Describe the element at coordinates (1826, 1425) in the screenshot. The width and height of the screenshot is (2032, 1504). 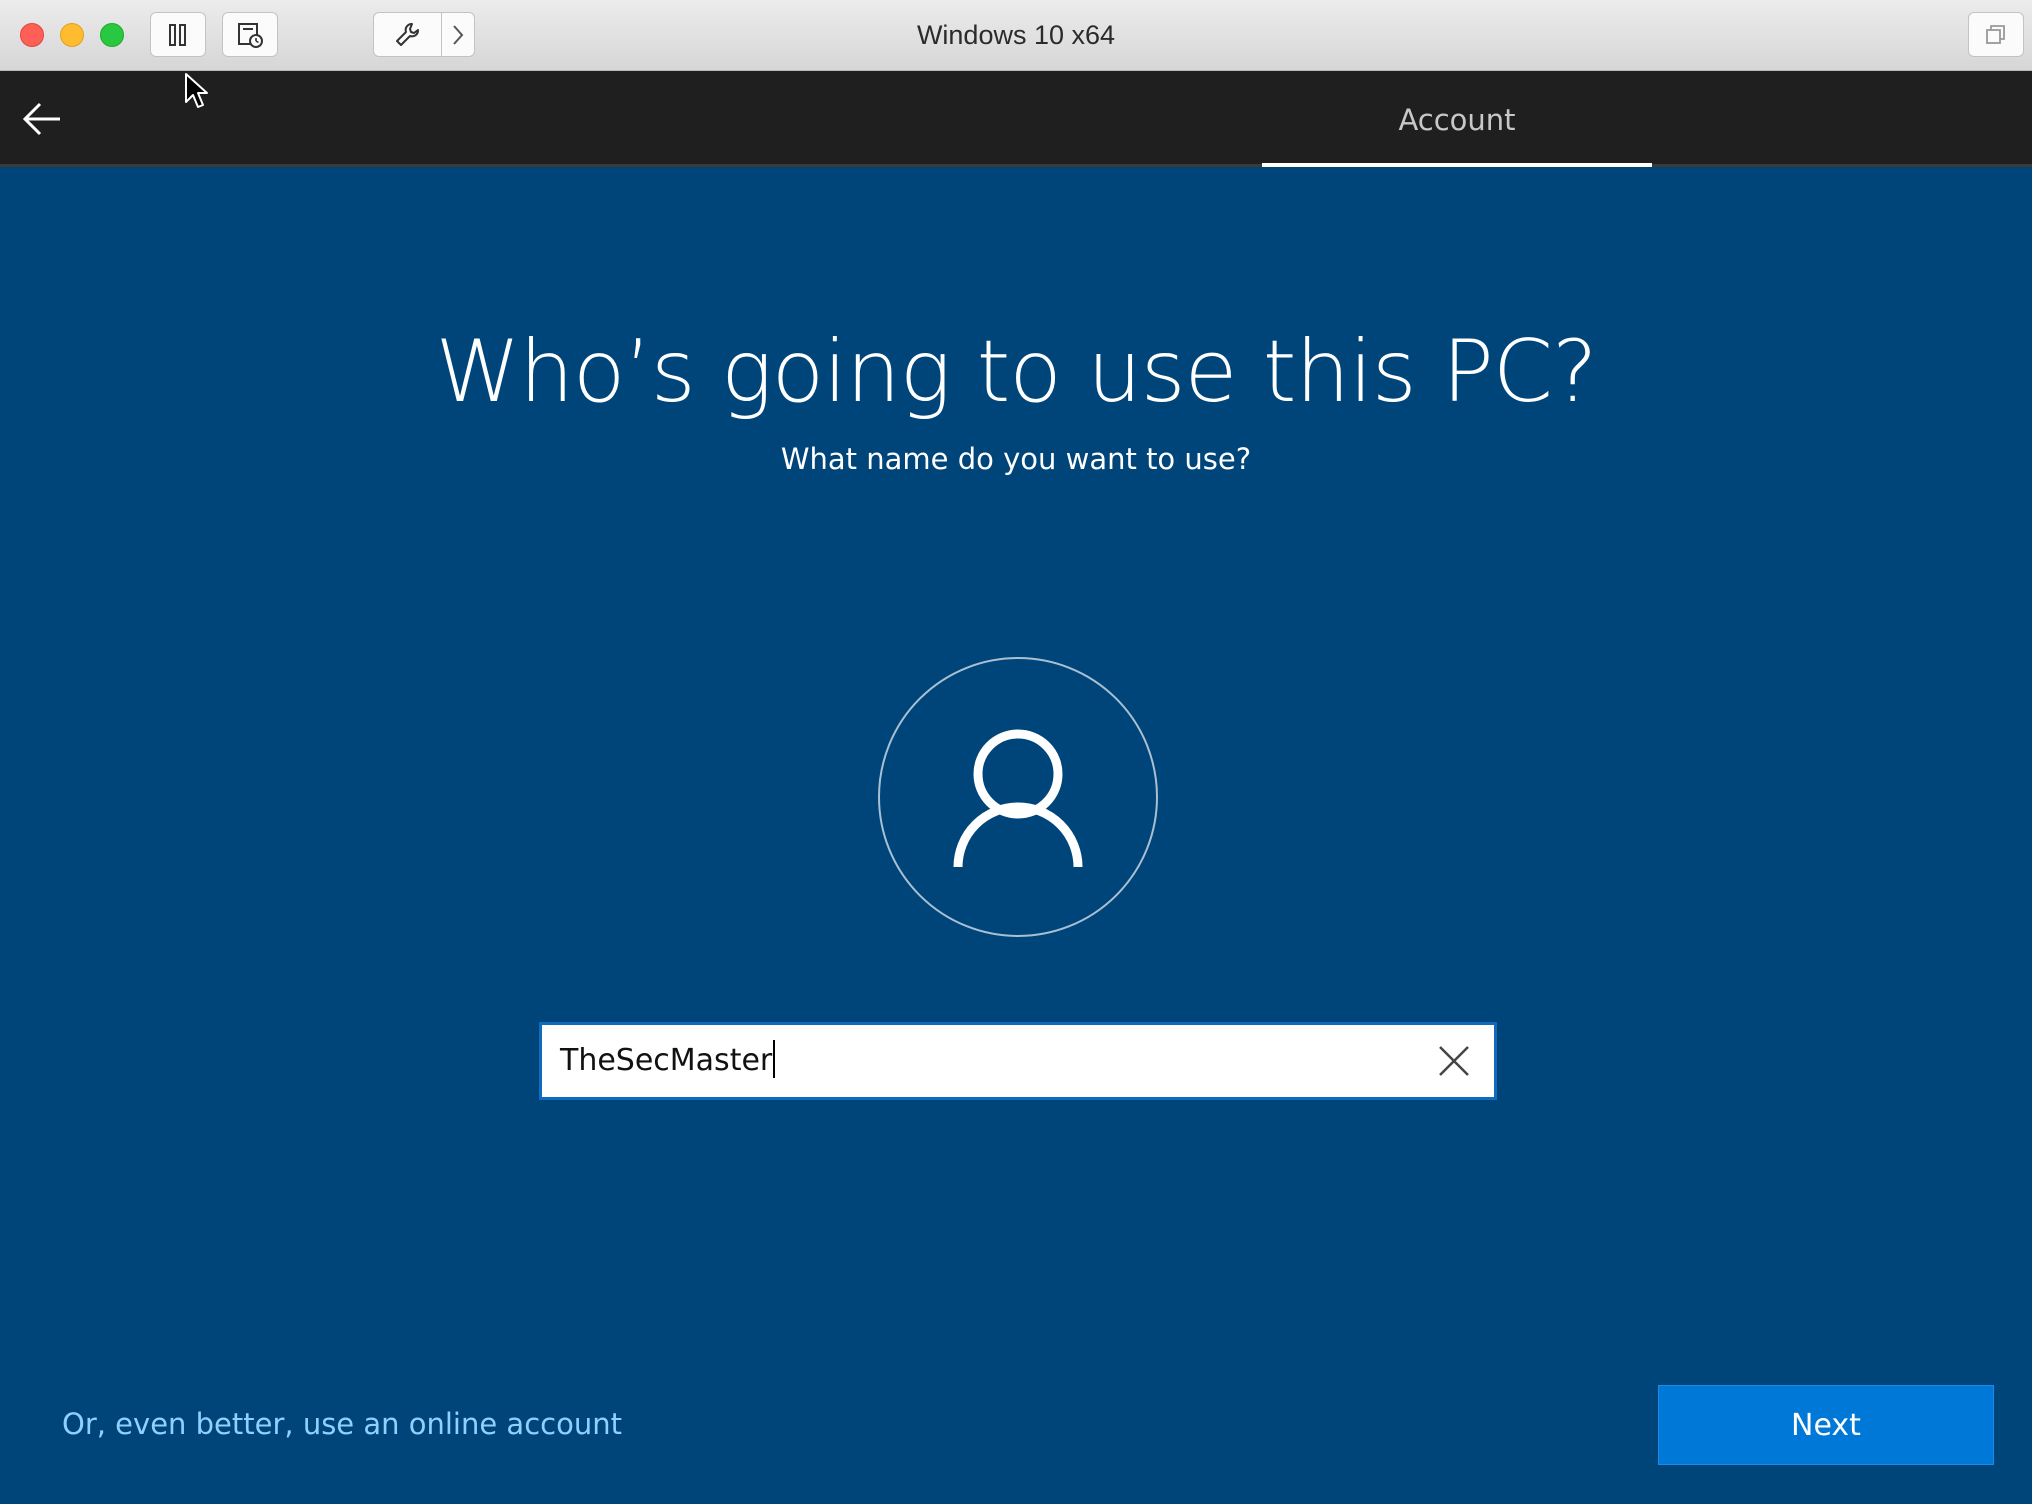
I see `next-button: Next` at that location.